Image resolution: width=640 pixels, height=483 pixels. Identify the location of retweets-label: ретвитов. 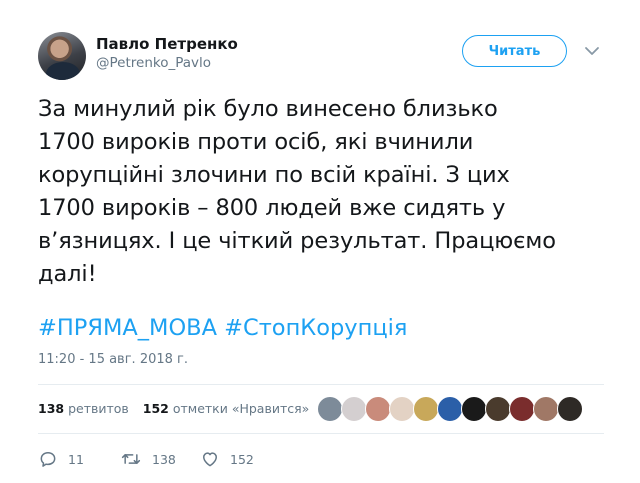
(98, 408).